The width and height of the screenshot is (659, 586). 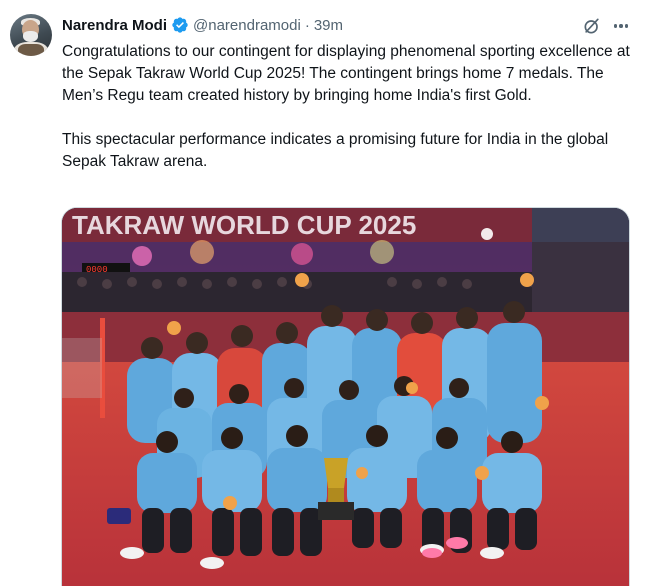 I want to click on banner-text: TAKRAW WORLD CUP 2025, so click(x=244, y=225).